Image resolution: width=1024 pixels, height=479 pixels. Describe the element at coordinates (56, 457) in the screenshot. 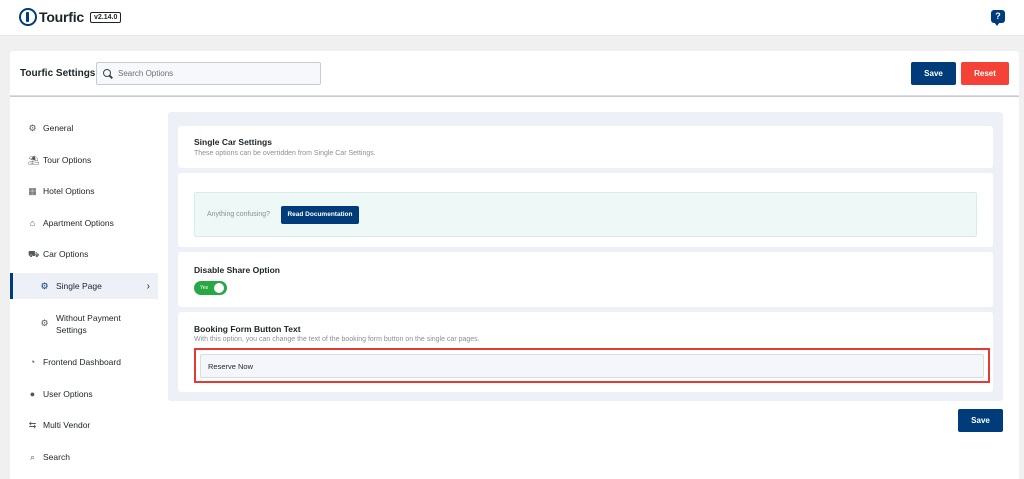

I see `sidebar-item-label: Search` at that location.